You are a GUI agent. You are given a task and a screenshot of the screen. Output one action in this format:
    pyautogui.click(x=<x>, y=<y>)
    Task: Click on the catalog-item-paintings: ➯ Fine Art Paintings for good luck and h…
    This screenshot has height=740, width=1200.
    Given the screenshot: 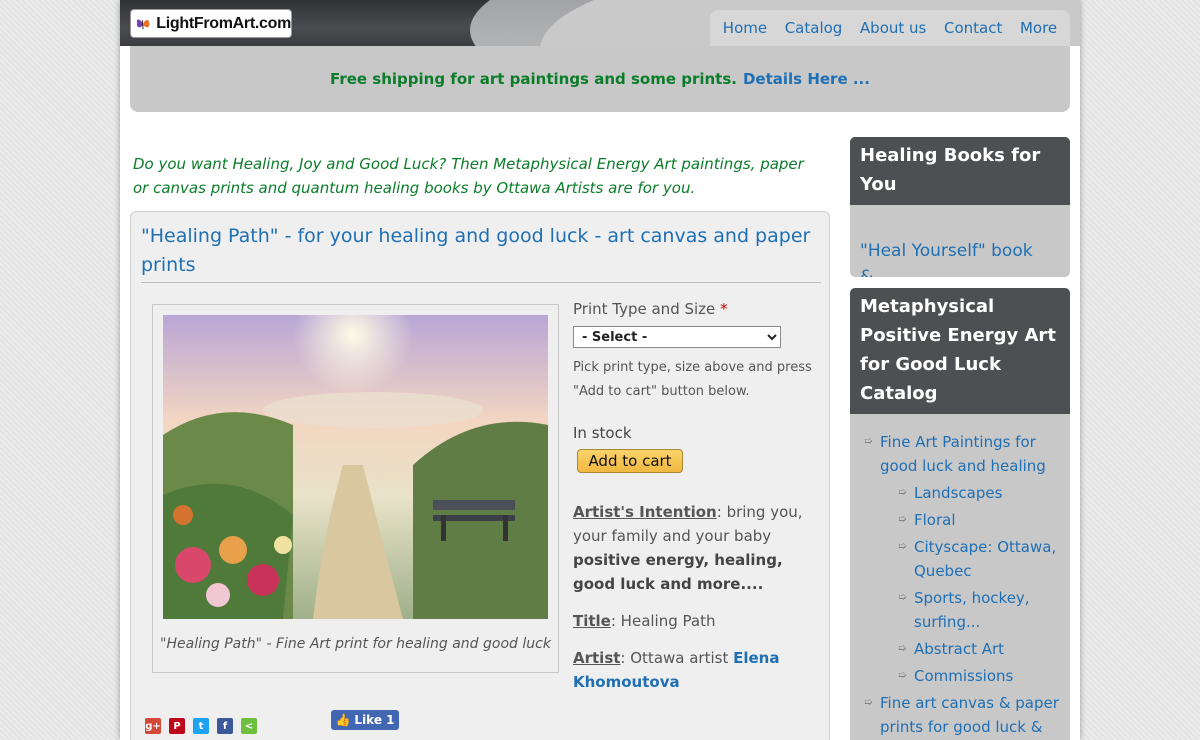 What is the action you would take?
    pyautogui.click(x=962, y=559)
    